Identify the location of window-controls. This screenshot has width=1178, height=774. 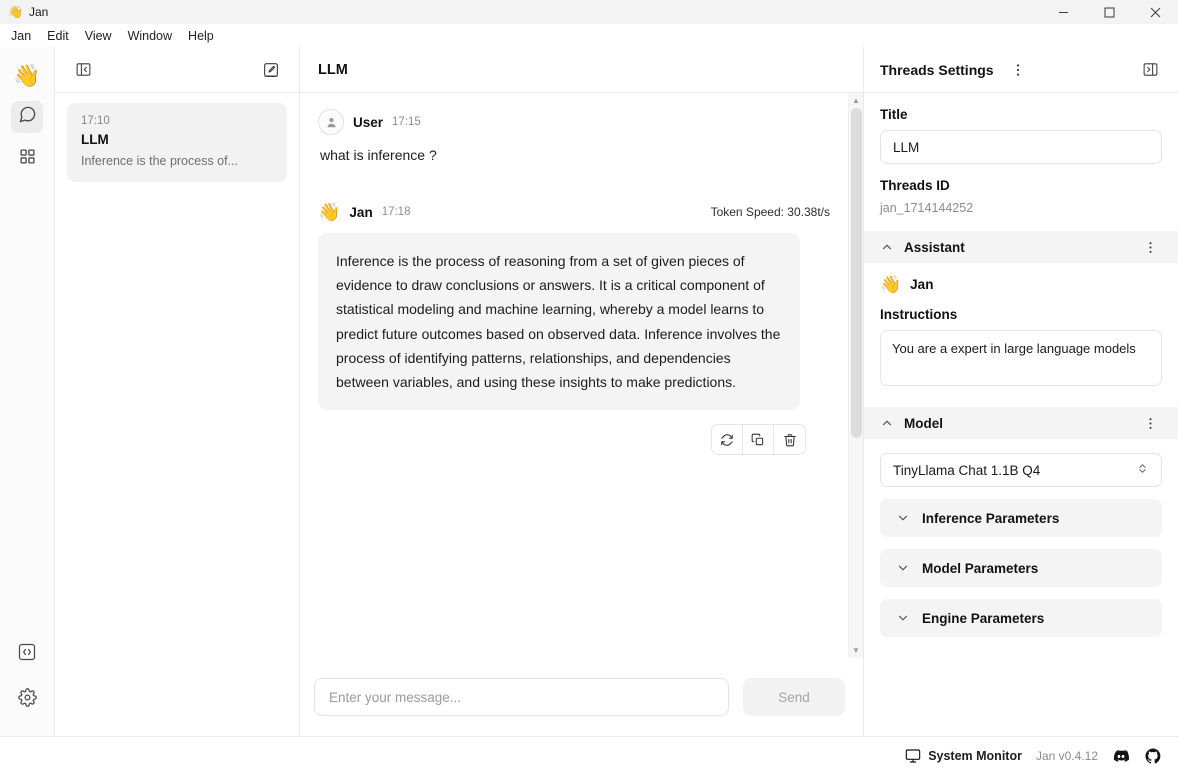
(1109, 12).